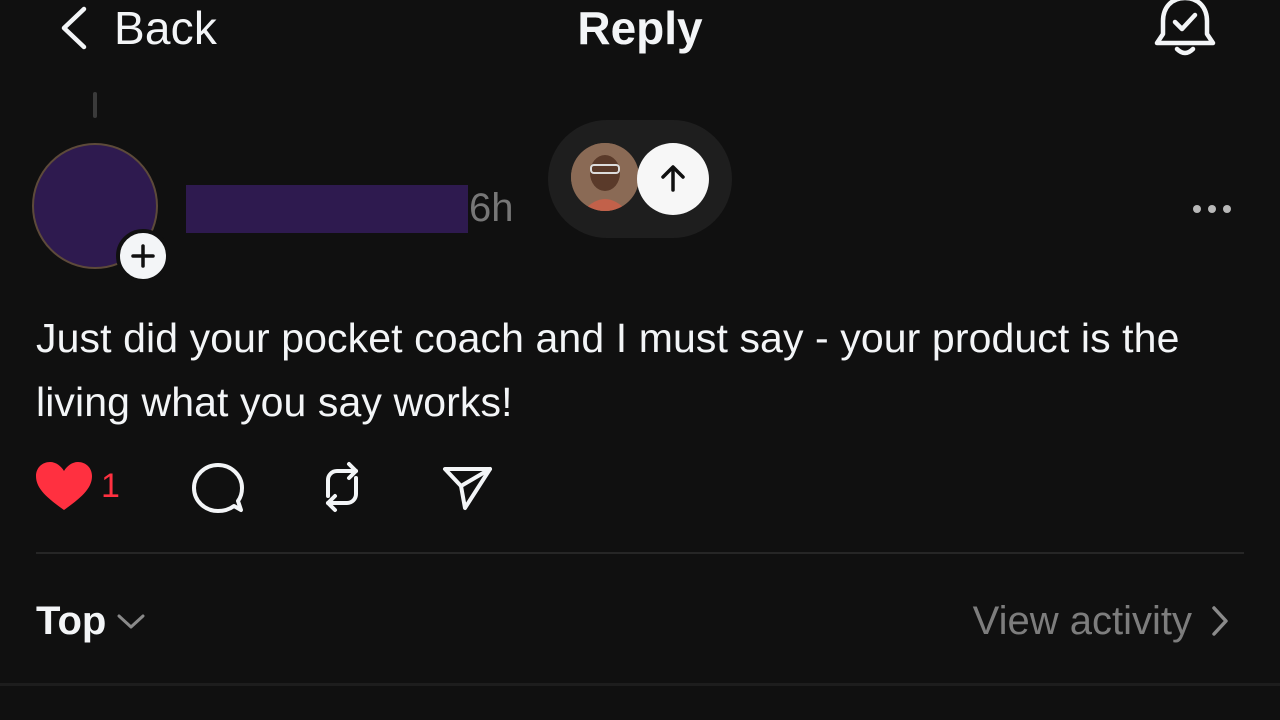 This screenshot has height=720, width=1280. Describe the element at coordinates (95, 105) in the screenshot. I see `thread-line` at that location.